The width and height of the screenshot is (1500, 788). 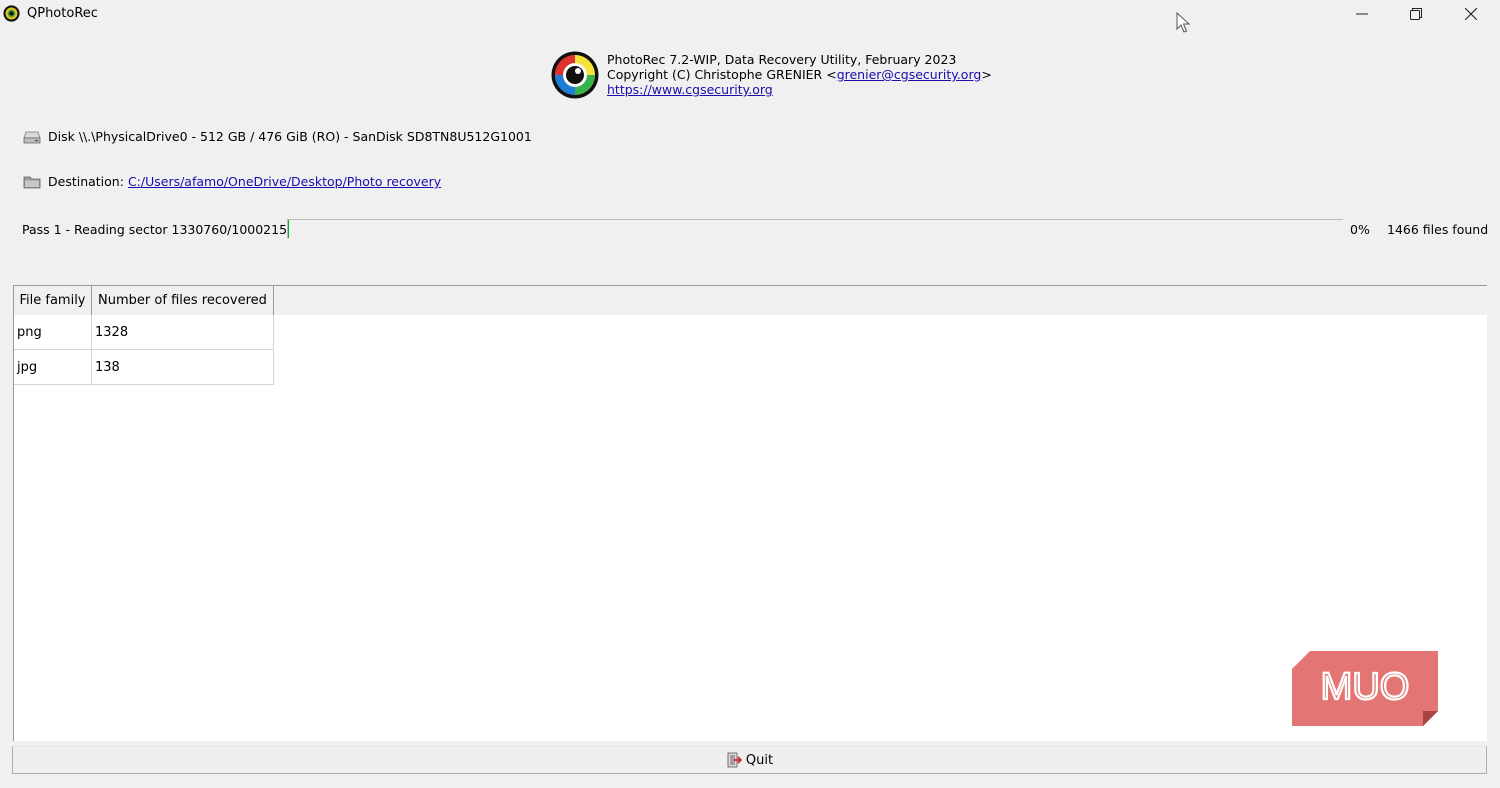 I want to click on app-eye-icon, so click(x=11, y=13).